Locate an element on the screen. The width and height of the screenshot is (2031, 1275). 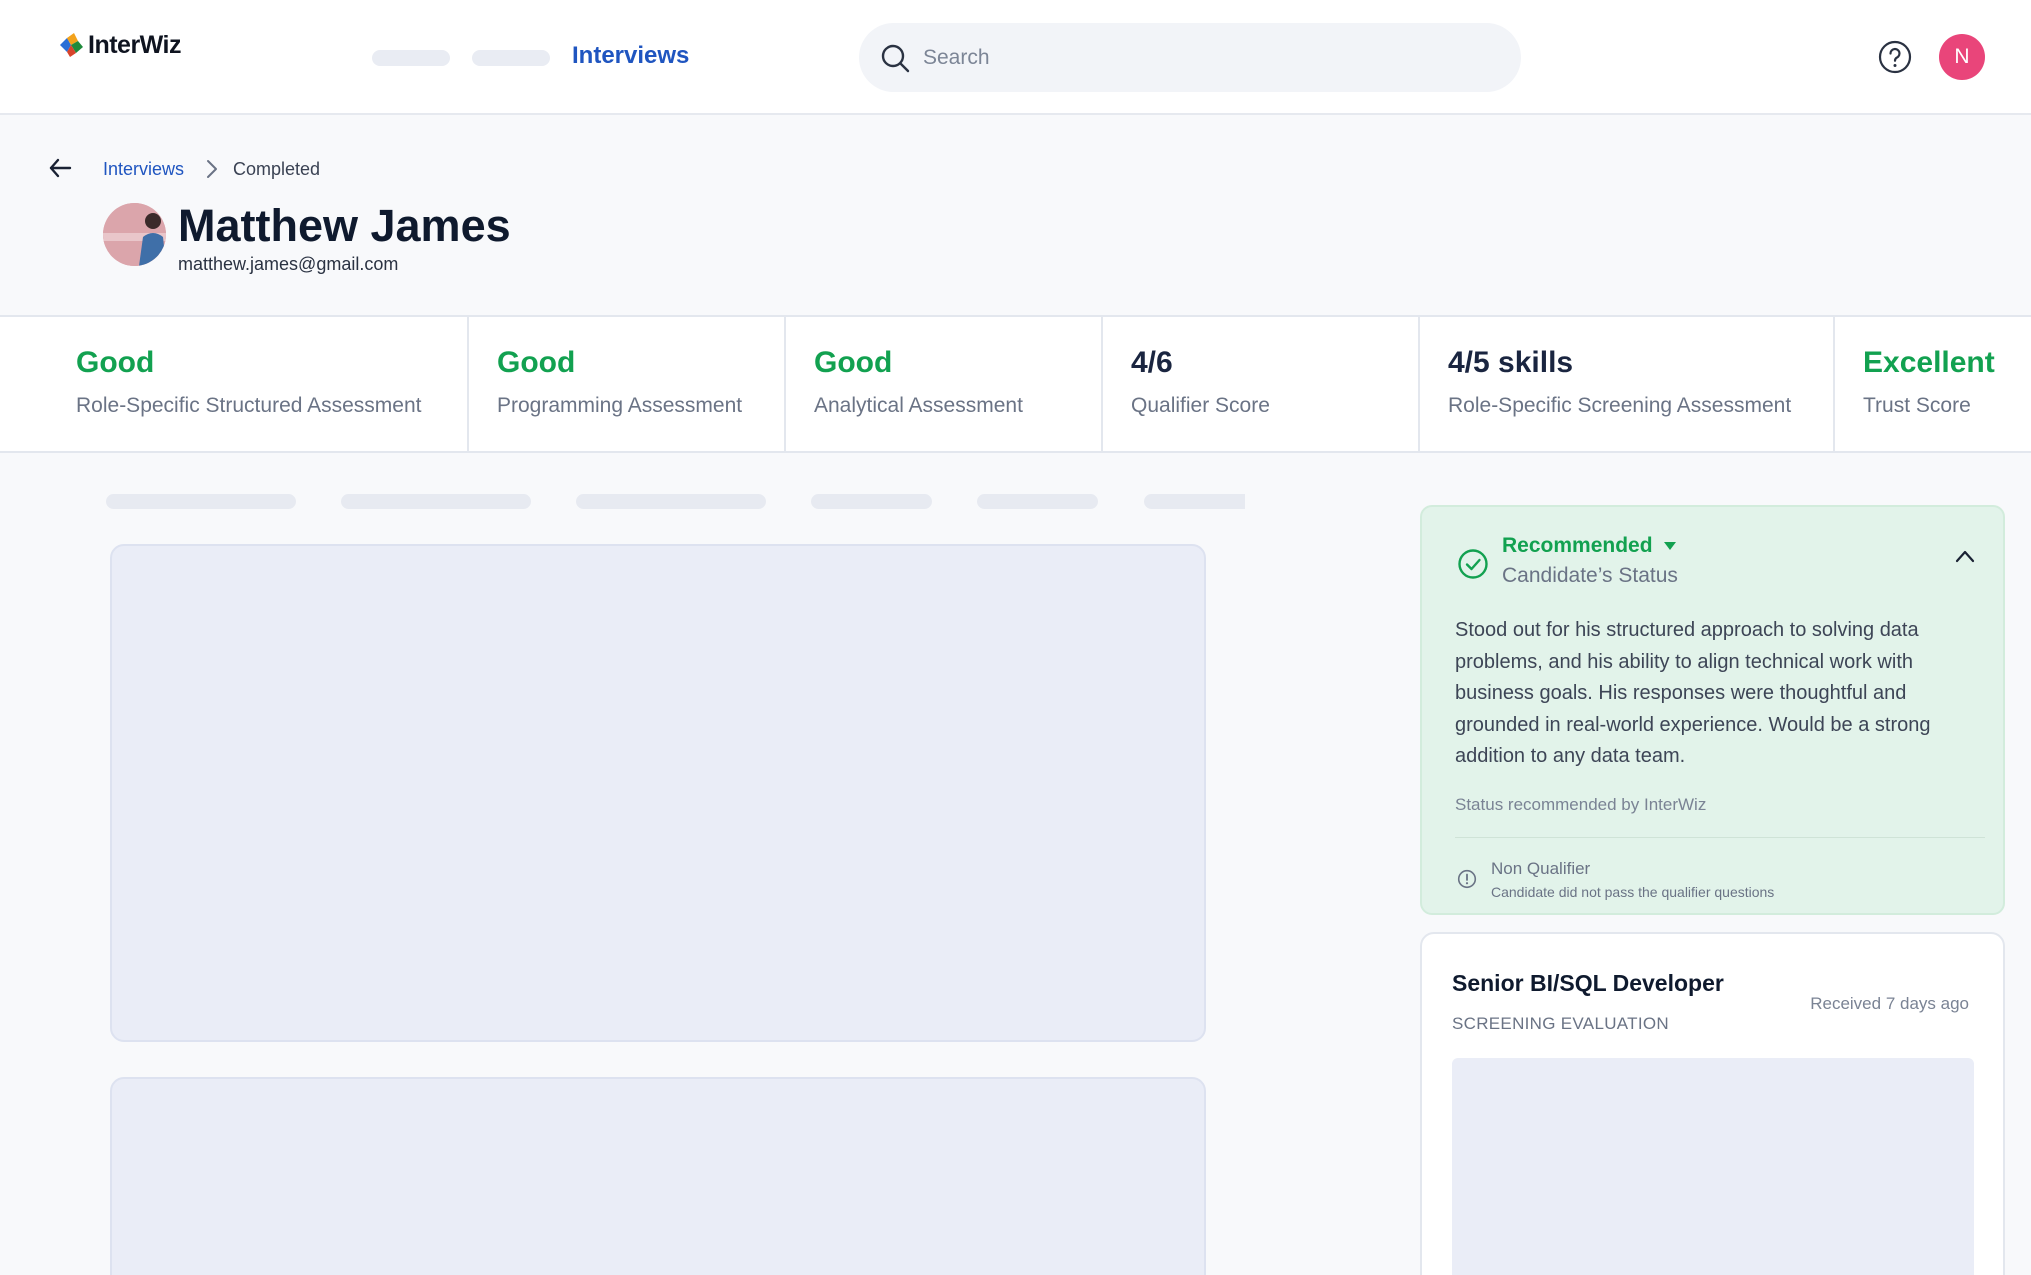
score-label: Role-Specific Screening Assessment is located at coordinates (1620, 405).